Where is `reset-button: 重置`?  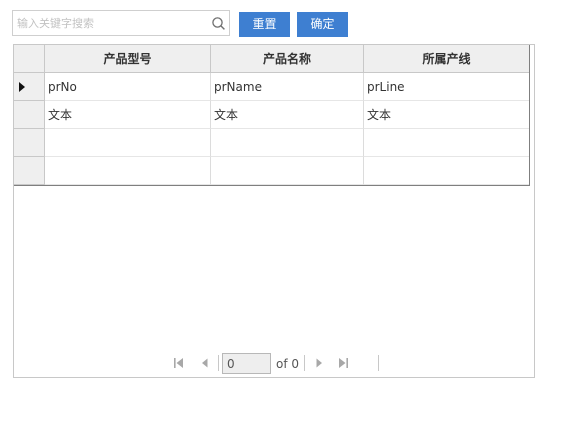
reset-button: 重置 is located at coordinates (264, 24).